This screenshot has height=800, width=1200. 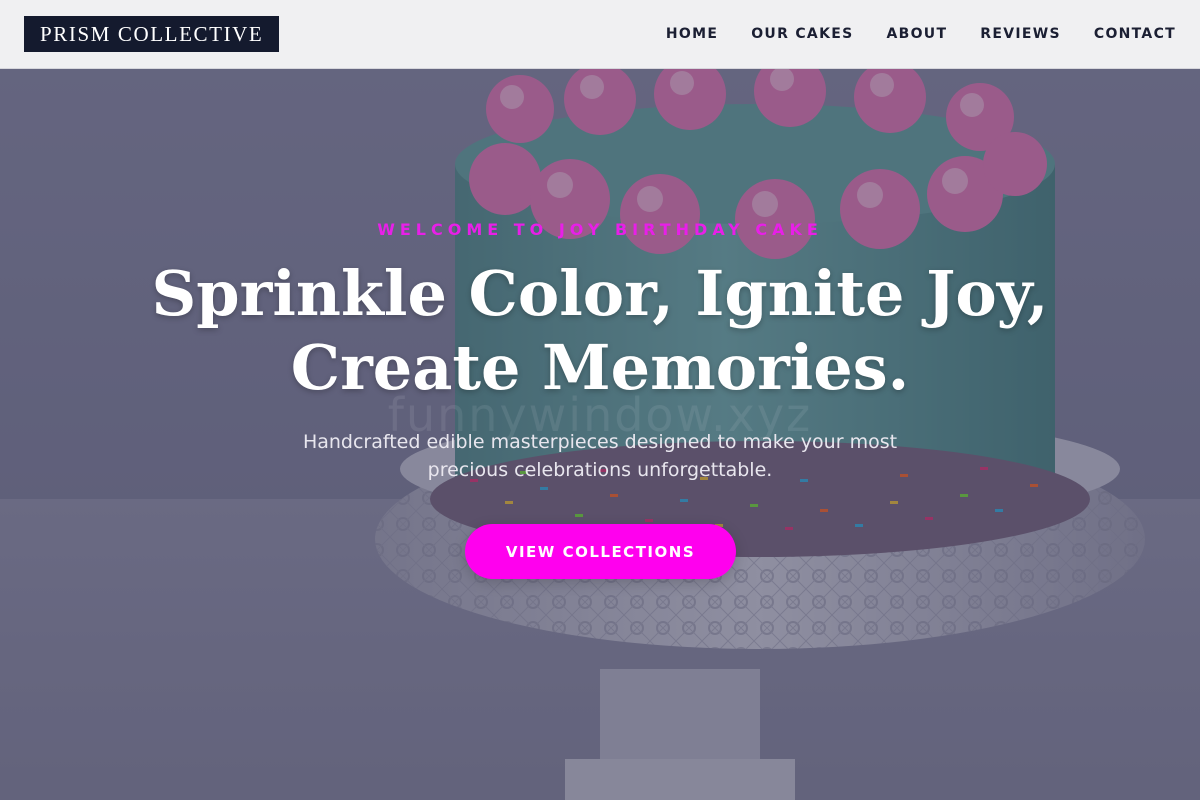 What do you see at coordinates (1020, 34) in the screenshot?
I see `nav-link-reviews: REVIEWS` at bounding box center [1020, 34].